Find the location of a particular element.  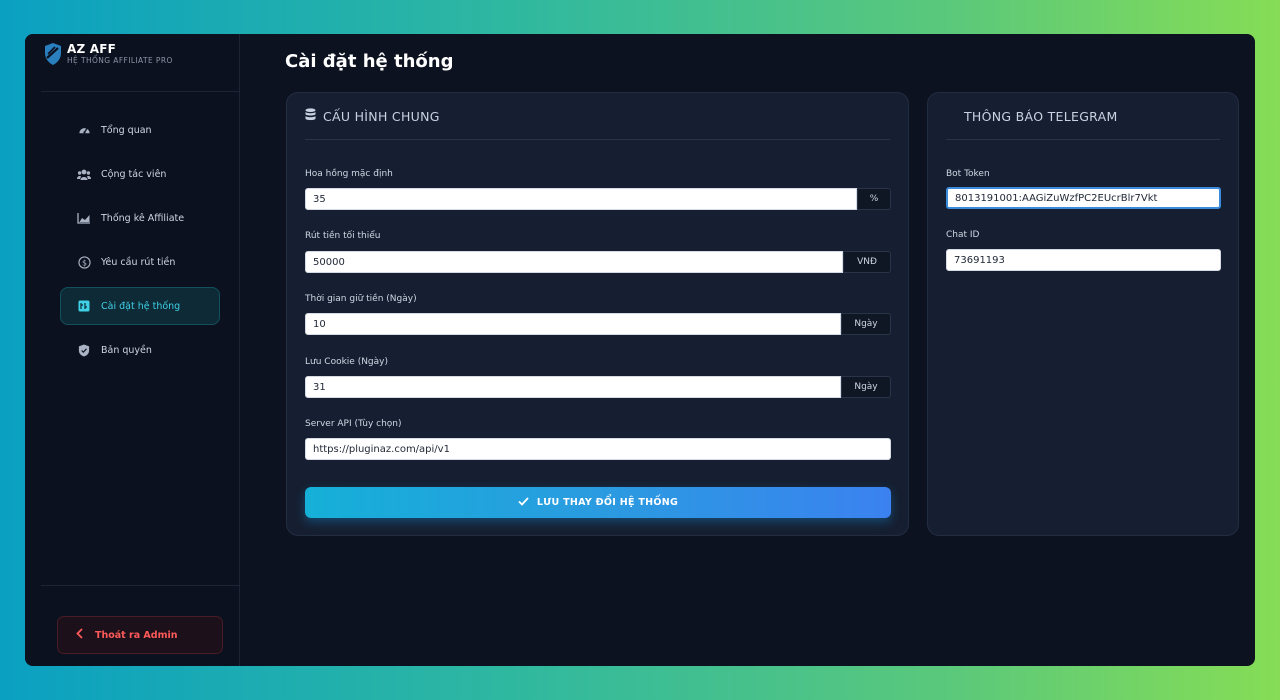

chart-area-icon is located at coordinates (84, 218).